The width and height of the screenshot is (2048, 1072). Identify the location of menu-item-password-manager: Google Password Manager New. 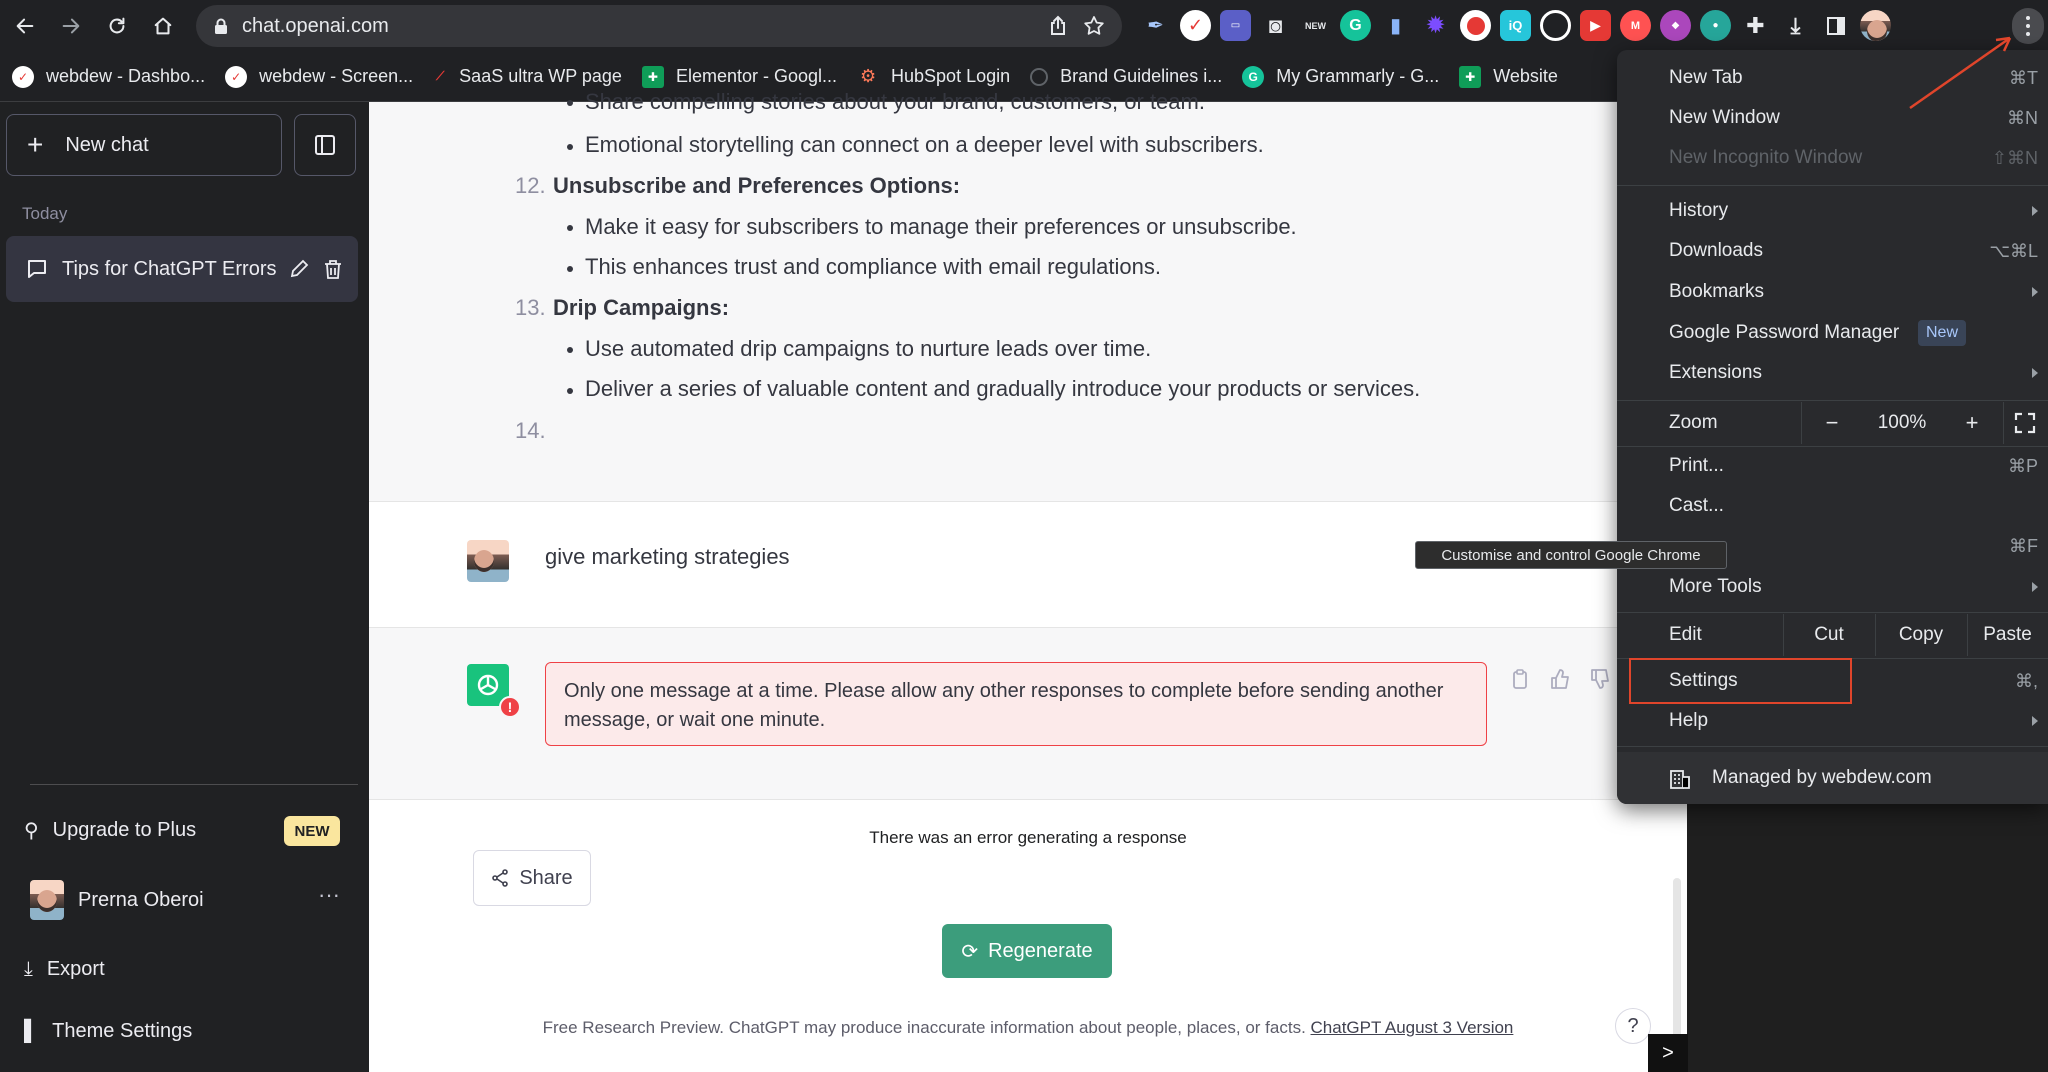
(1832, 333).